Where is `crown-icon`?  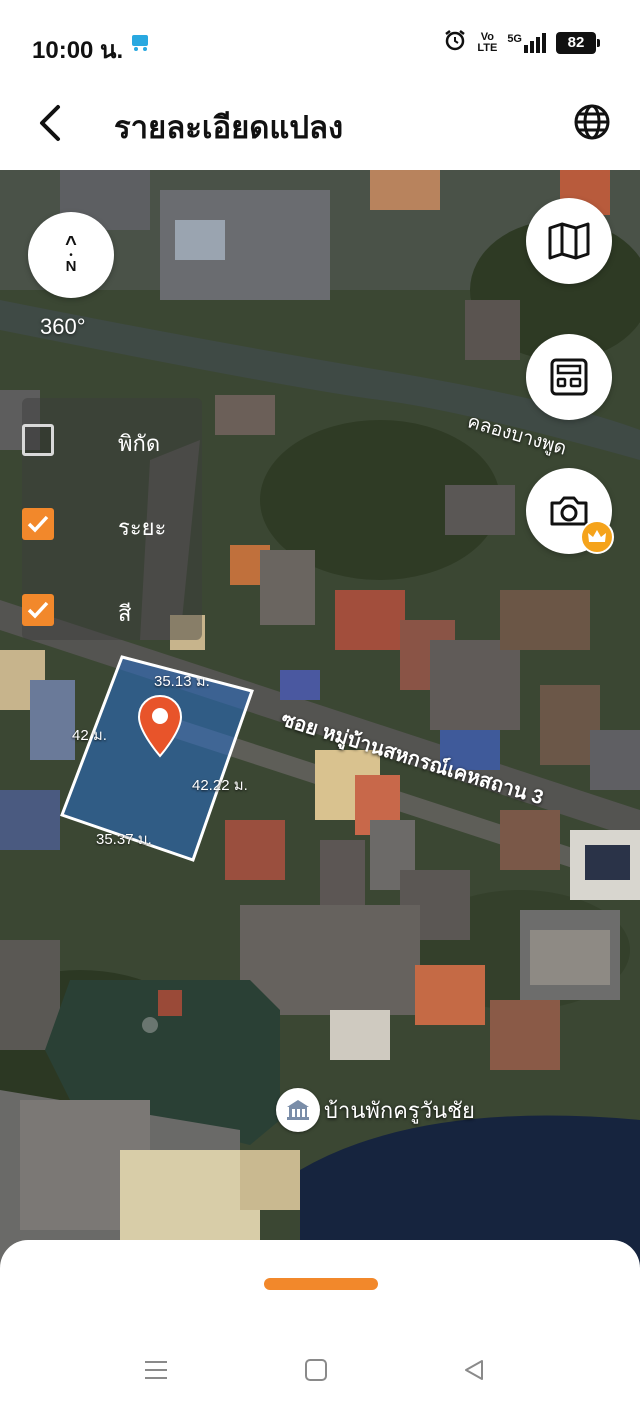
crown-icon is located at coordinates (597, 537).